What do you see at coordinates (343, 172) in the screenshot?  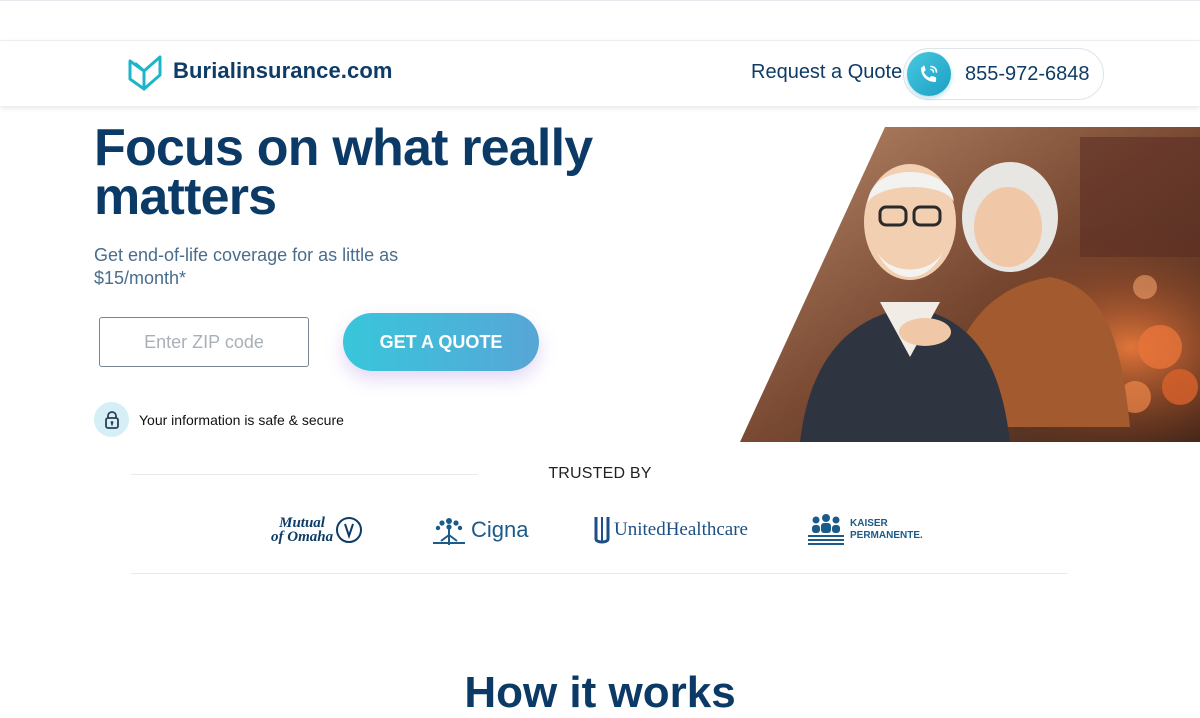 I see `hero-title: Focus on what really matters` at bounding box center [343, 172].